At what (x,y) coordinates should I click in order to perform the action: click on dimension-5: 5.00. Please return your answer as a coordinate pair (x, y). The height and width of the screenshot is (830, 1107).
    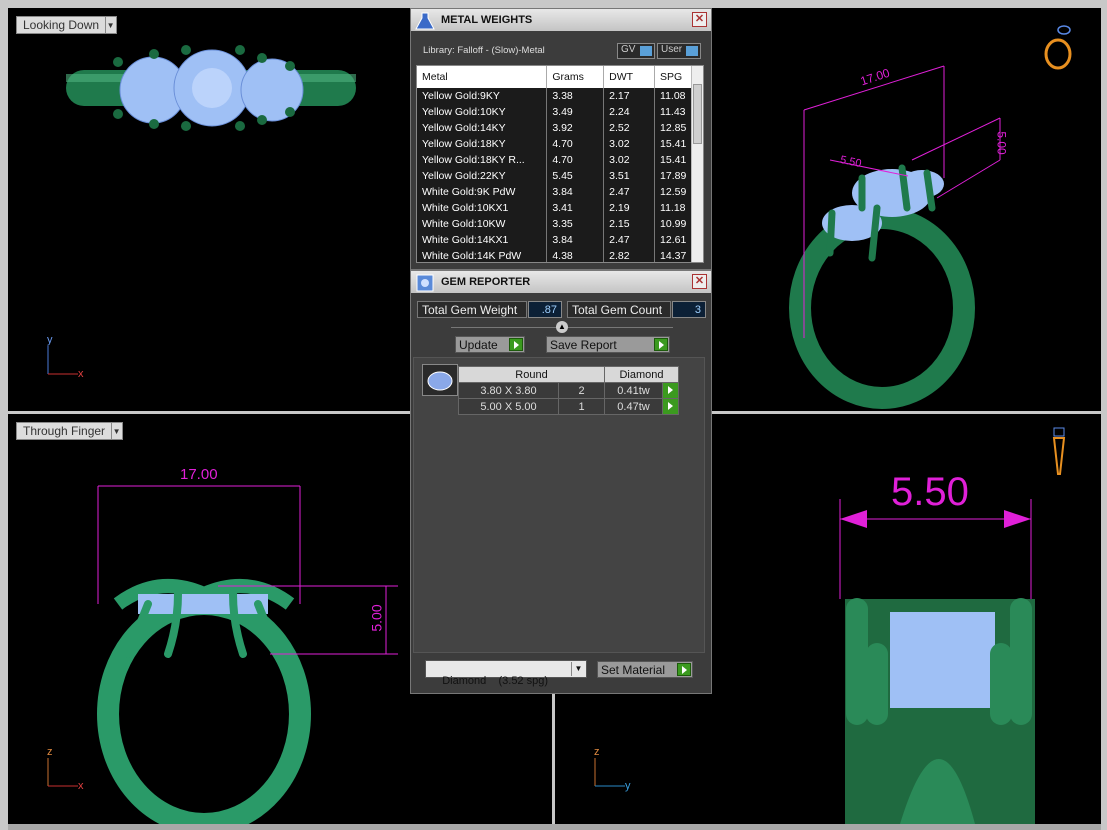
    Looking at the image, I should click on (376, 618).